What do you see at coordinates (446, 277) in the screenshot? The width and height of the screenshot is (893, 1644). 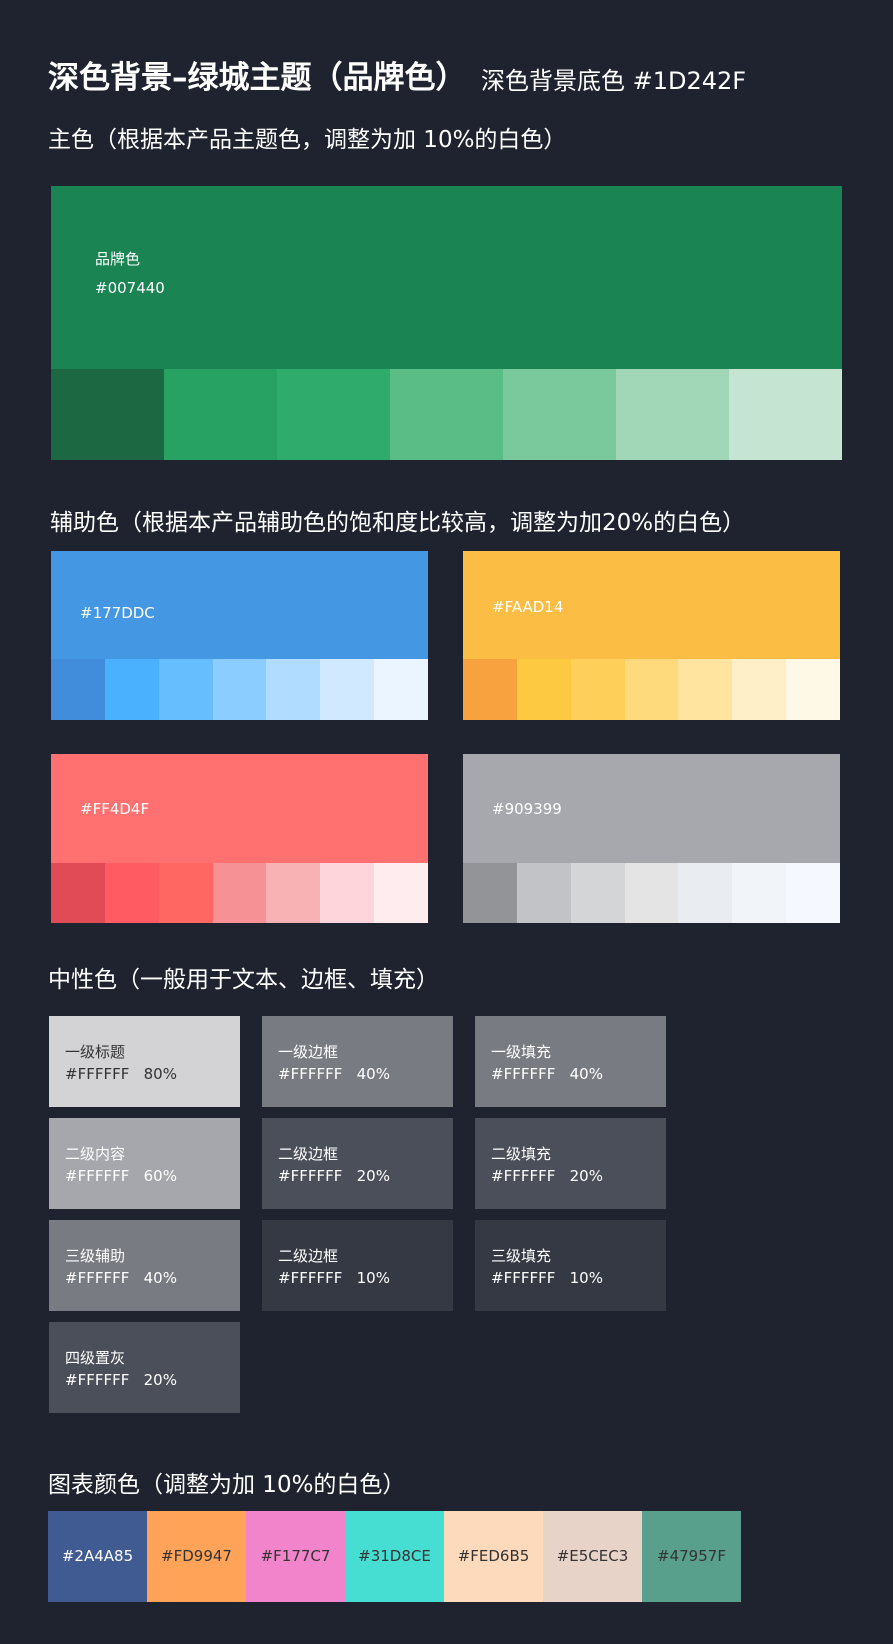 I see `brand-color-swatch: 品牌色 #007440` at bounding box center [446, 277].